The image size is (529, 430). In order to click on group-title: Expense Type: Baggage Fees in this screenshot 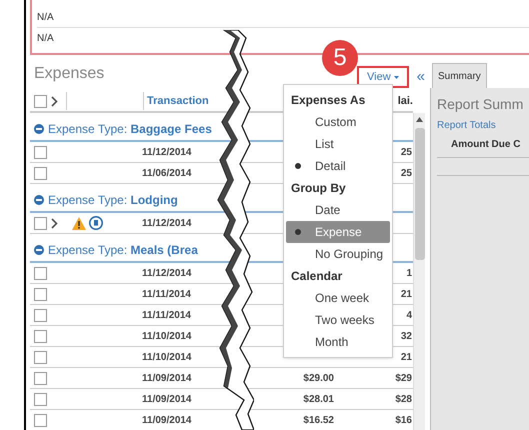, I will do `click(130, 129)`.